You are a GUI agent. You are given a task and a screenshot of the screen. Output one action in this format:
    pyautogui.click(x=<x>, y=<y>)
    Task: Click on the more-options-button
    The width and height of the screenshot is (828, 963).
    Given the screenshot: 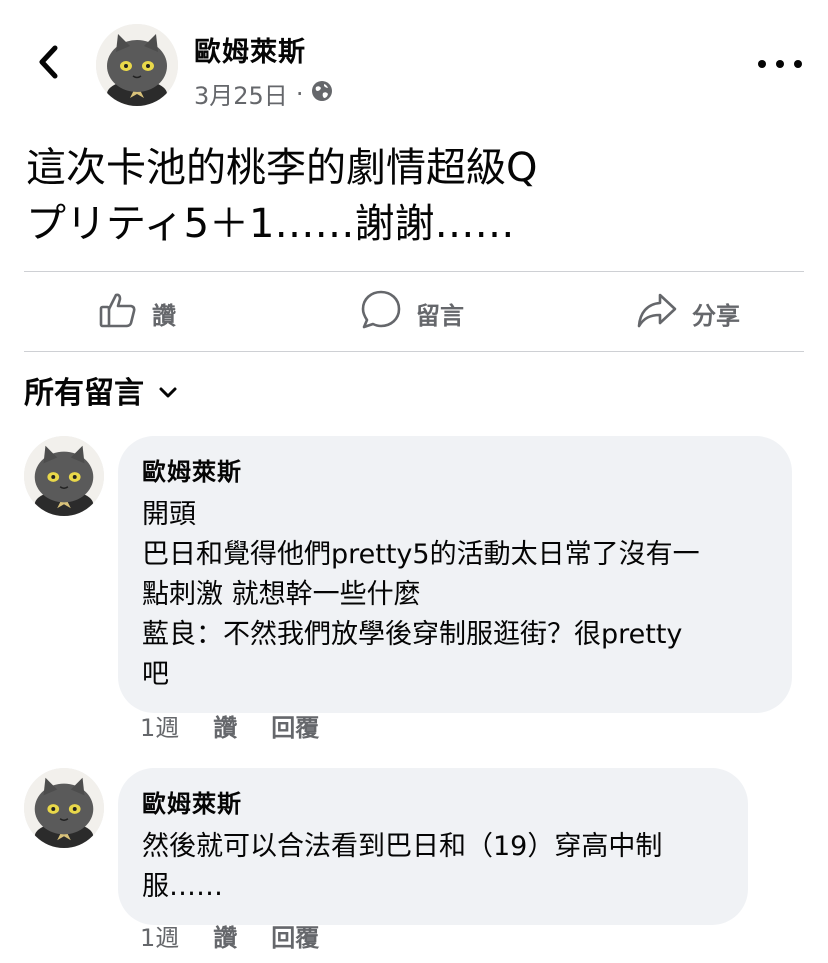 What is the action you would take?
    pyautogui.click(x=780, y=64)
    